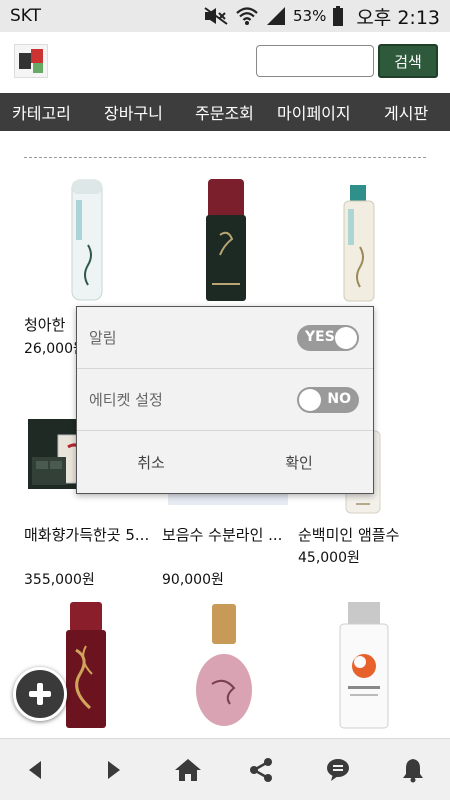 The width and height of the screenshot is (450, 800). I want to click on notification-toggle: YES, so click(328, 338).